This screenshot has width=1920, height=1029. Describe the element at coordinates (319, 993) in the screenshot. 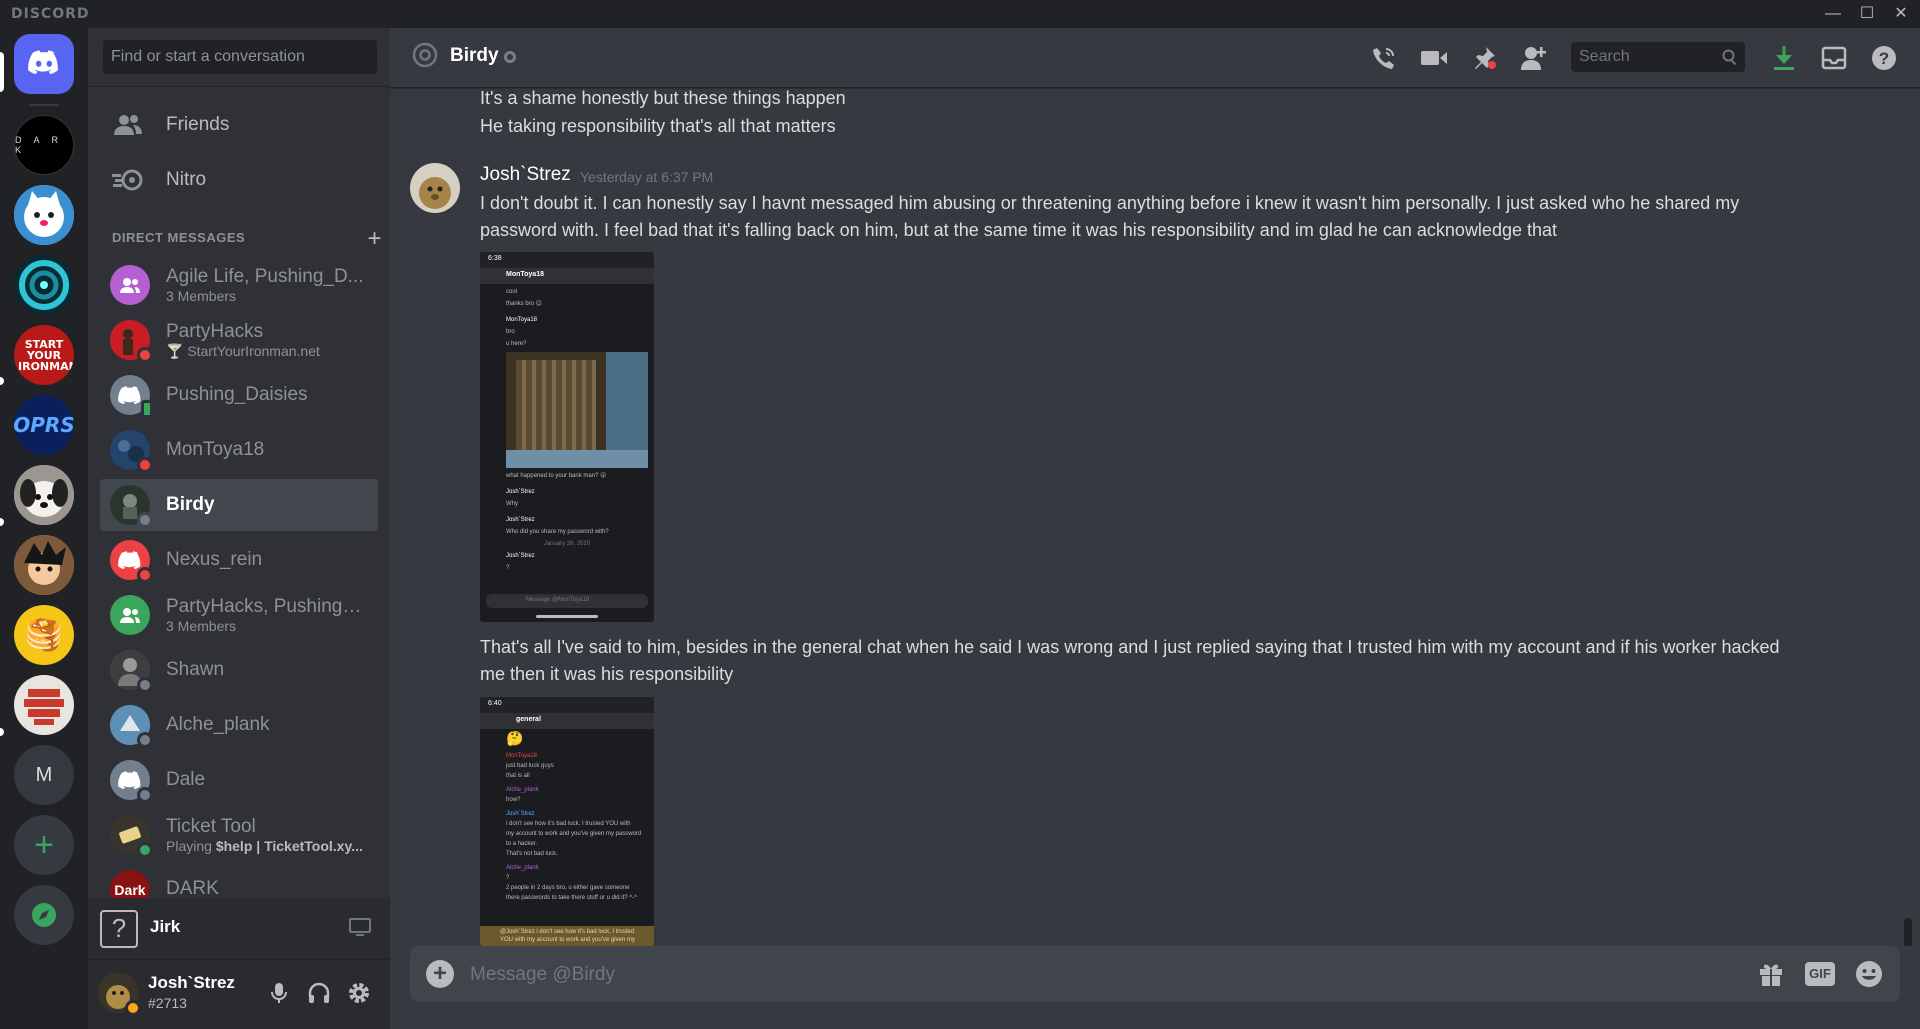

I see `deafen-button` at that location.